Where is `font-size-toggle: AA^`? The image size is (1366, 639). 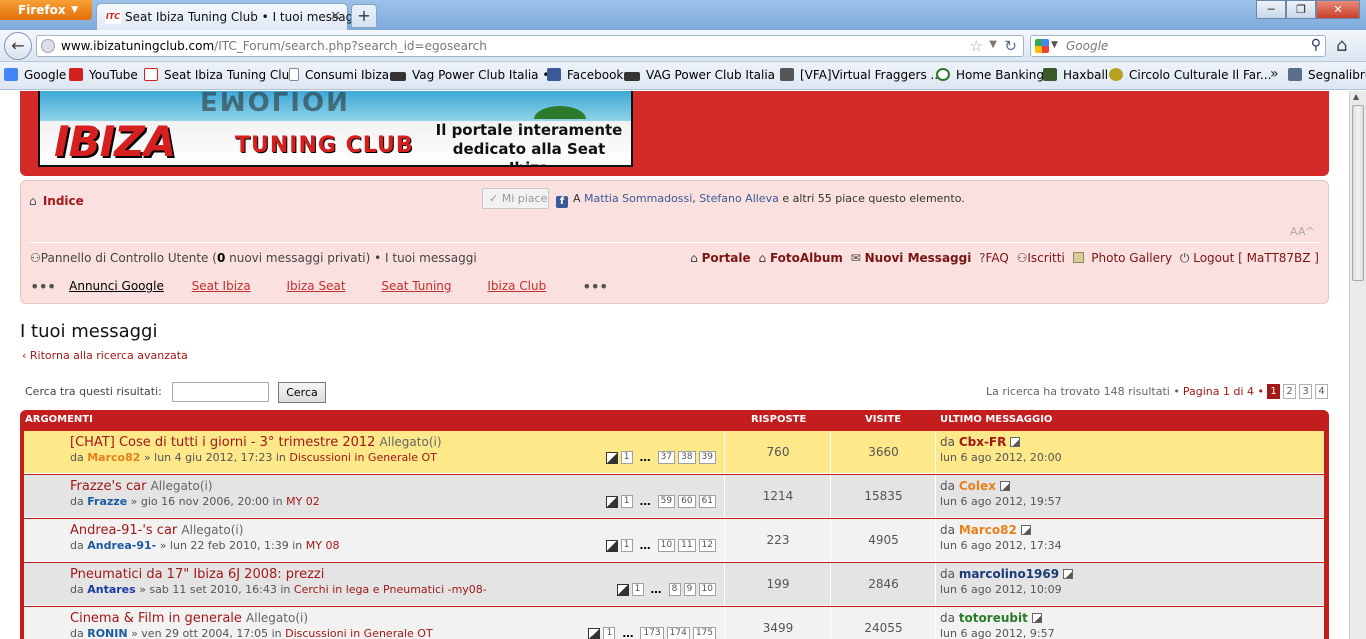
font-size-toggle: AA^ is located at coordinates (1302, 231).